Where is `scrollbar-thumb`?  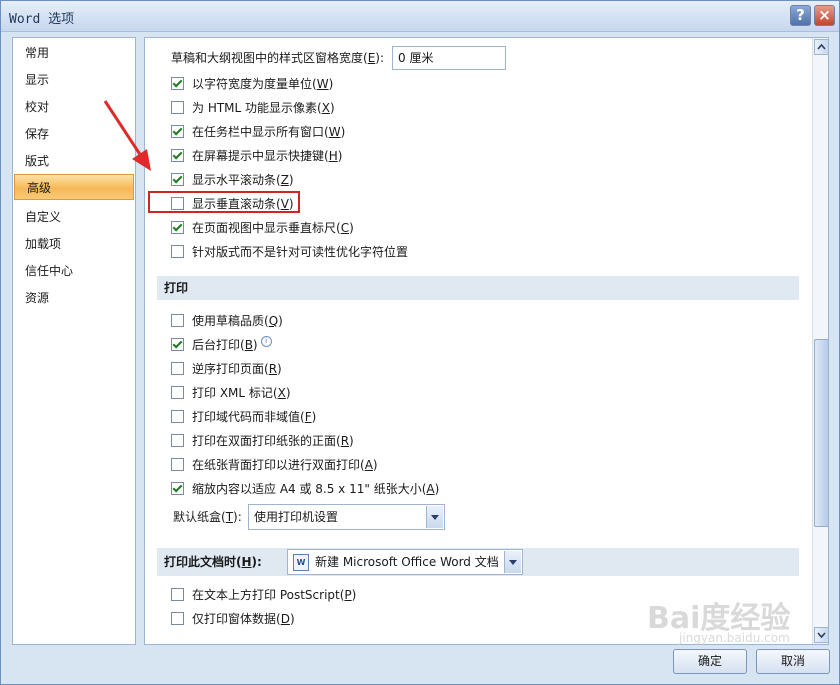
scrollbar-thumb is located at coordinates (821, 433).